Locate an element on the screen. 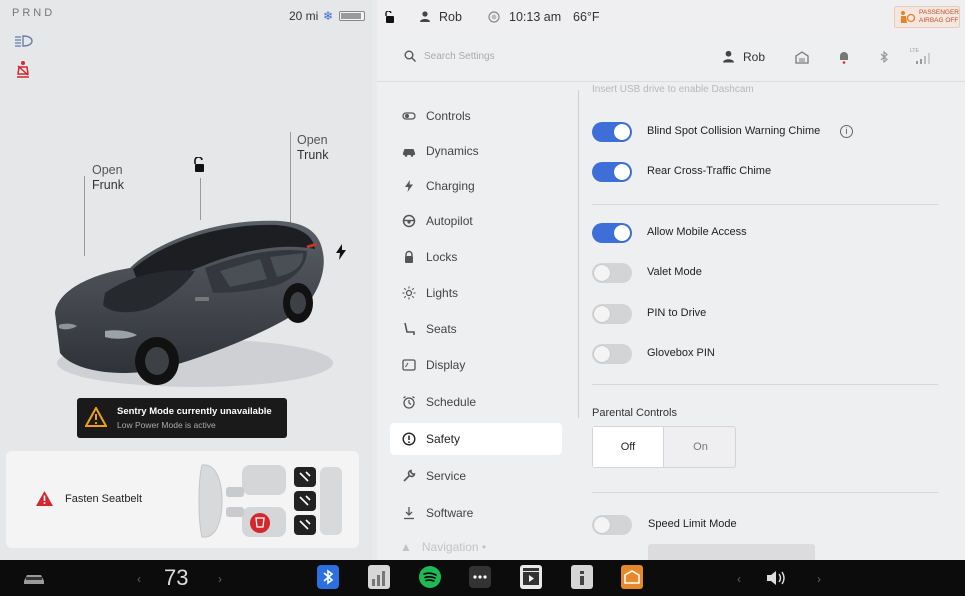 Image resolution: width=965 pixels, height=596 pixels. mobile-access-toggle is located at coordinates (612, 233).